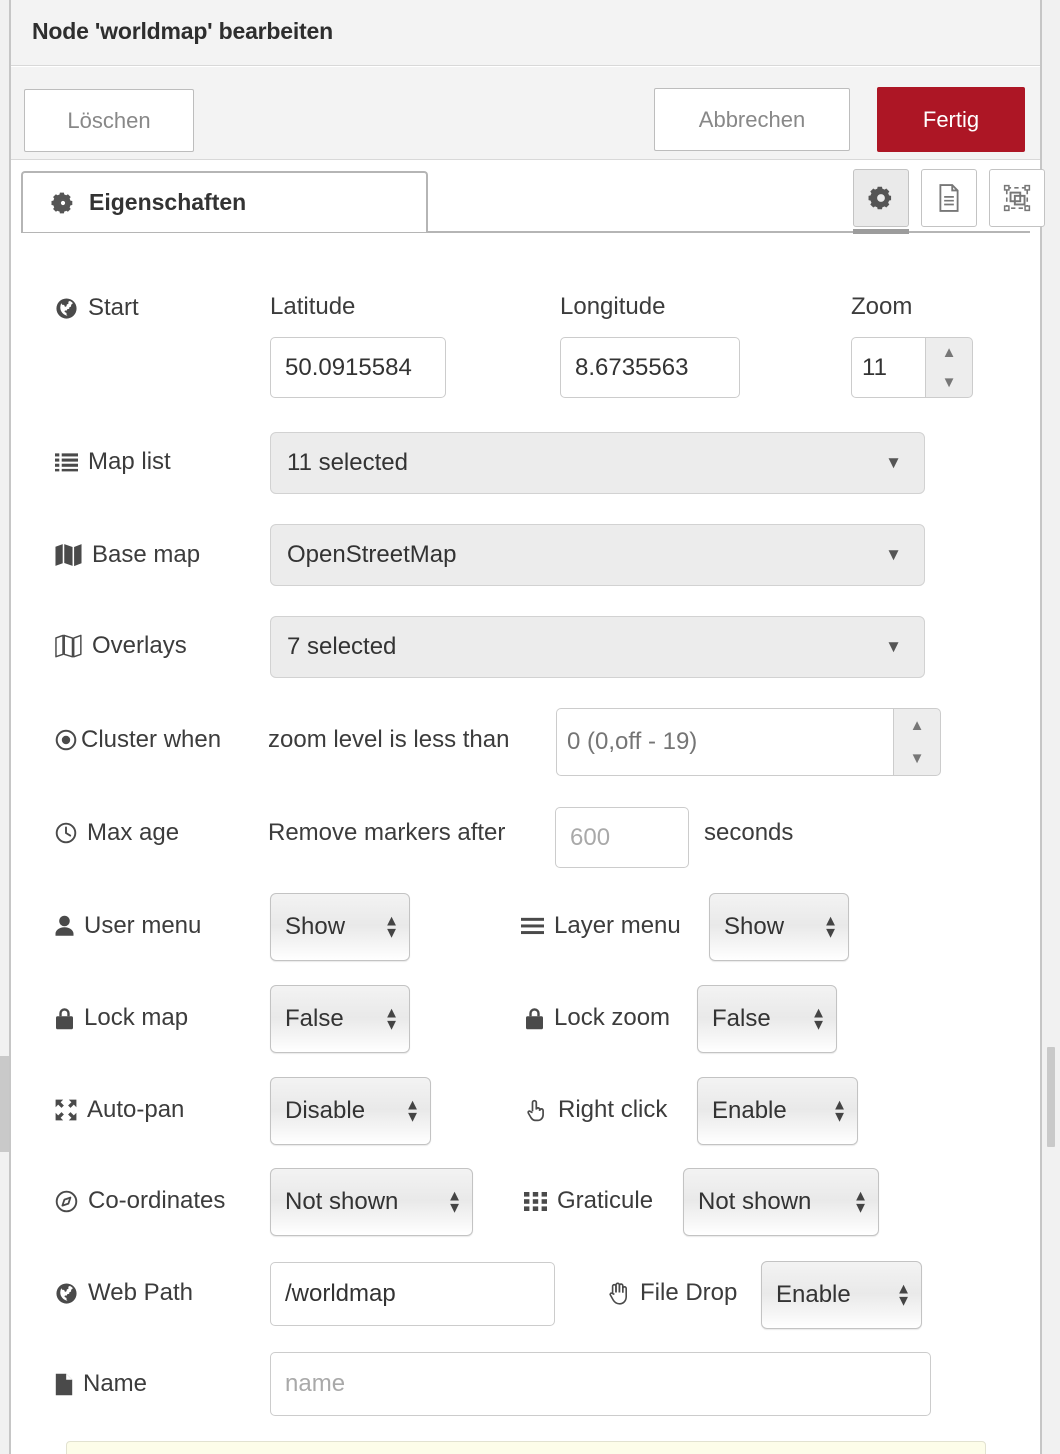 The width and height of the screenshot is (1060, 1454). I want to click on delete-button: Löschen, so click(109, 120).